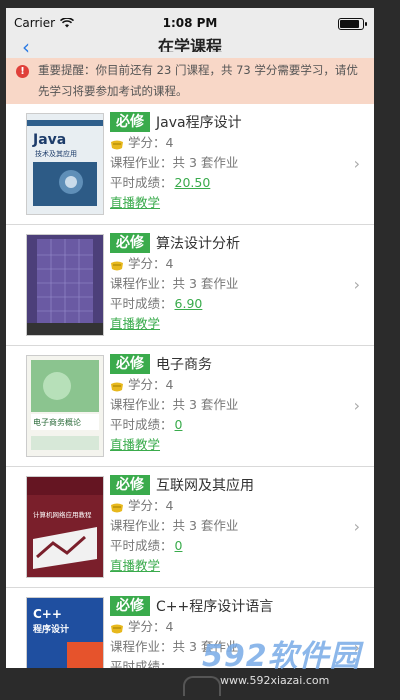 This screenshot has width=400, height=700. Describe the element at coordinates (57, 422) in the screenshot. I see `svg-text: 电子商务概论` at that location.